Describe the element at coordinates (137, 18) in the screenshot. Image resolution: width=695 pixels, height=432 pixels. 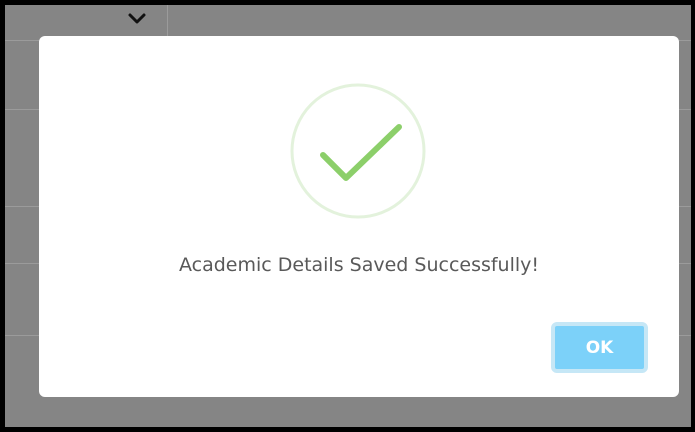
I see `chevron-down-icon` at that location.